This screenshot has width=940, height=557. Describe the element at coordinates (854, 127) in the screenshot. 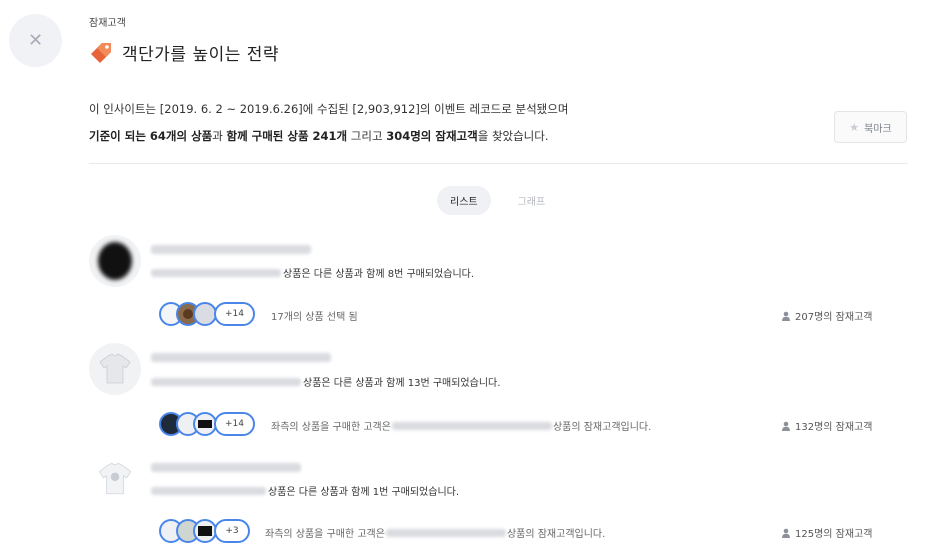

I see `star-icon: ★` at that location.